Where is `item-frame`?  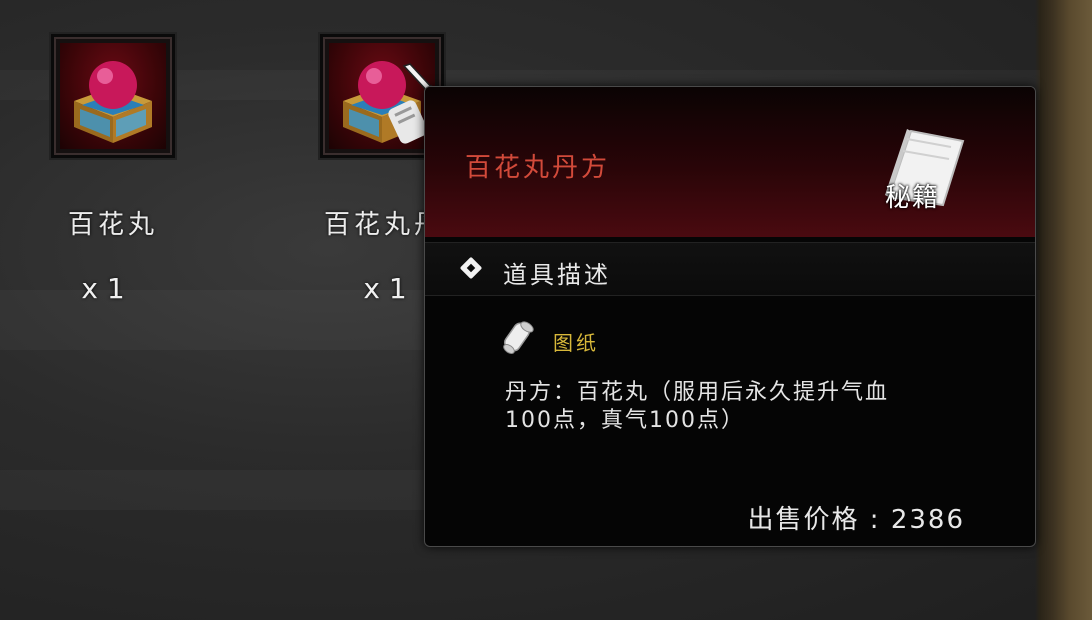 item-frame is located at coordinates (113, 96).